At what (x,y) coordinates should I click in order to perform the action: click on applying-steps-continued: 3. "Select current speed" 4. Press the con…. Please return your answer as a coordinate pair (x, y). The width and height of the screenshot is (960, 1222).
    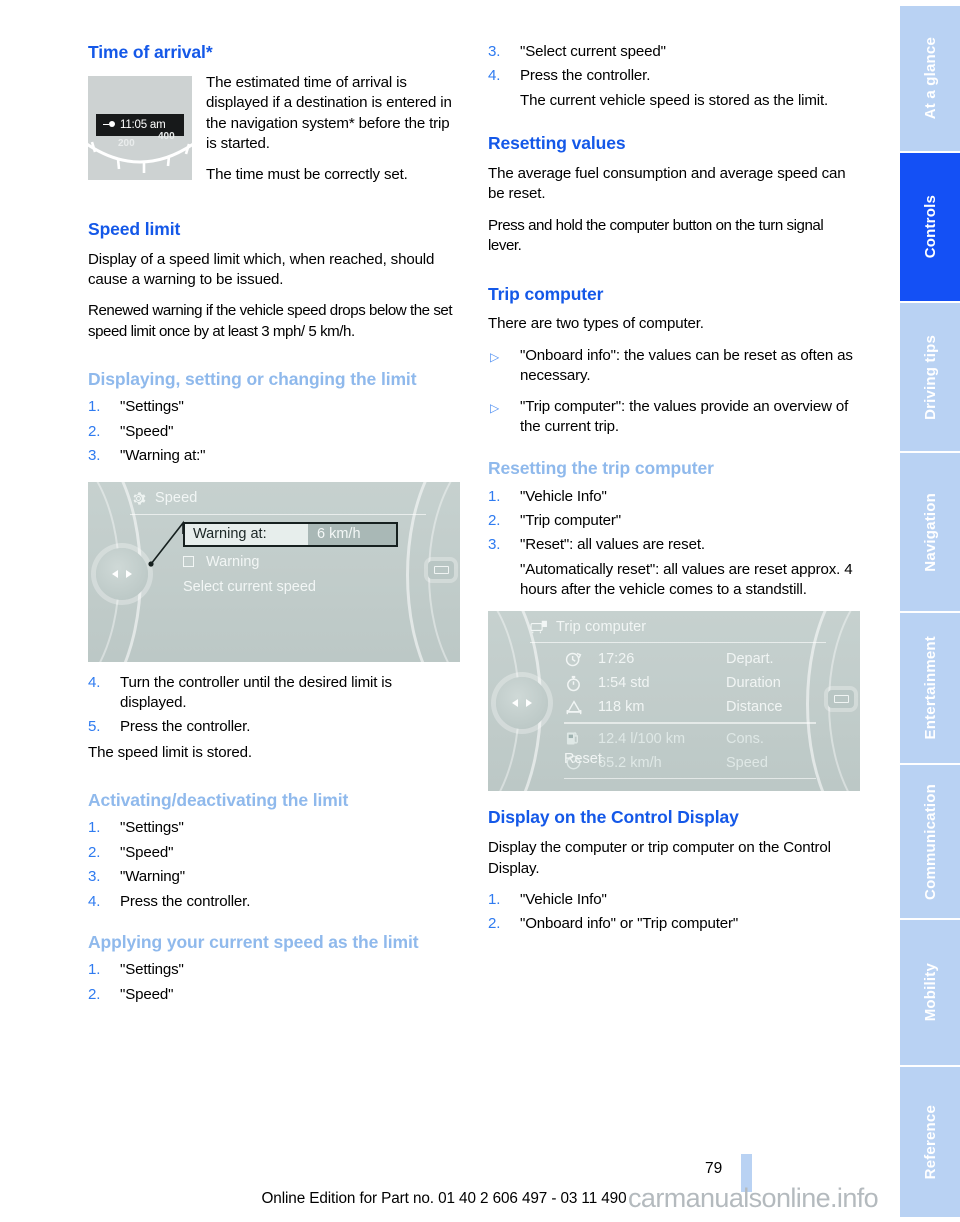
    Looking at the image, I should click on (674, 64).